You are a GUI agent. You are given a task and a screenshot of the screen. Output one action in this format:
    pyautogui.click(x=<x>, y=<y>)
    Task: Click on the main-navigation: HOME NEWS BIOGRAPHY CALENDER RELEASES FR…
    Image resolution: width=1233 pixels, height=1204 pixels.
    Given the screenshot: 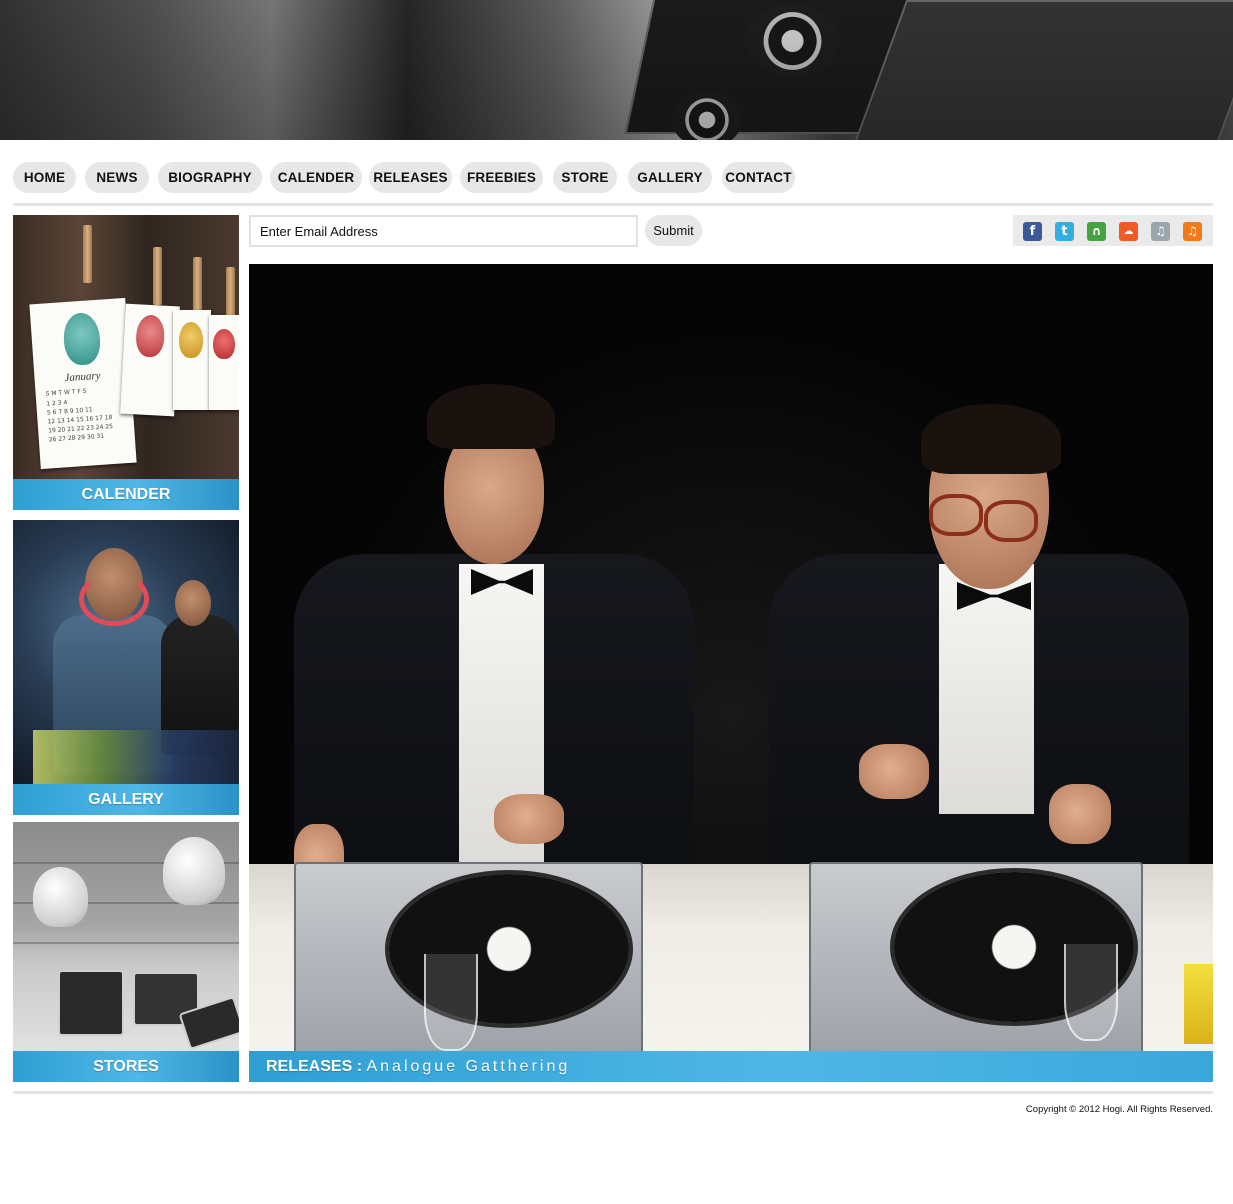 What is the action you would take?
    pyautogui.click(x=413, y=177)
    